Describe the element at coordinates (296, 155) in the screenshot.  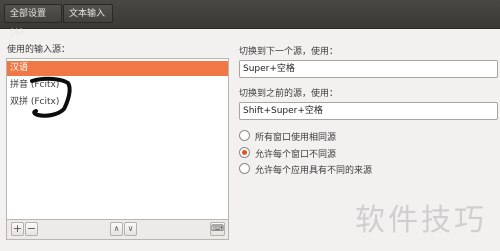
I see `radio-label: 允许每个窗口不同源` at that location.